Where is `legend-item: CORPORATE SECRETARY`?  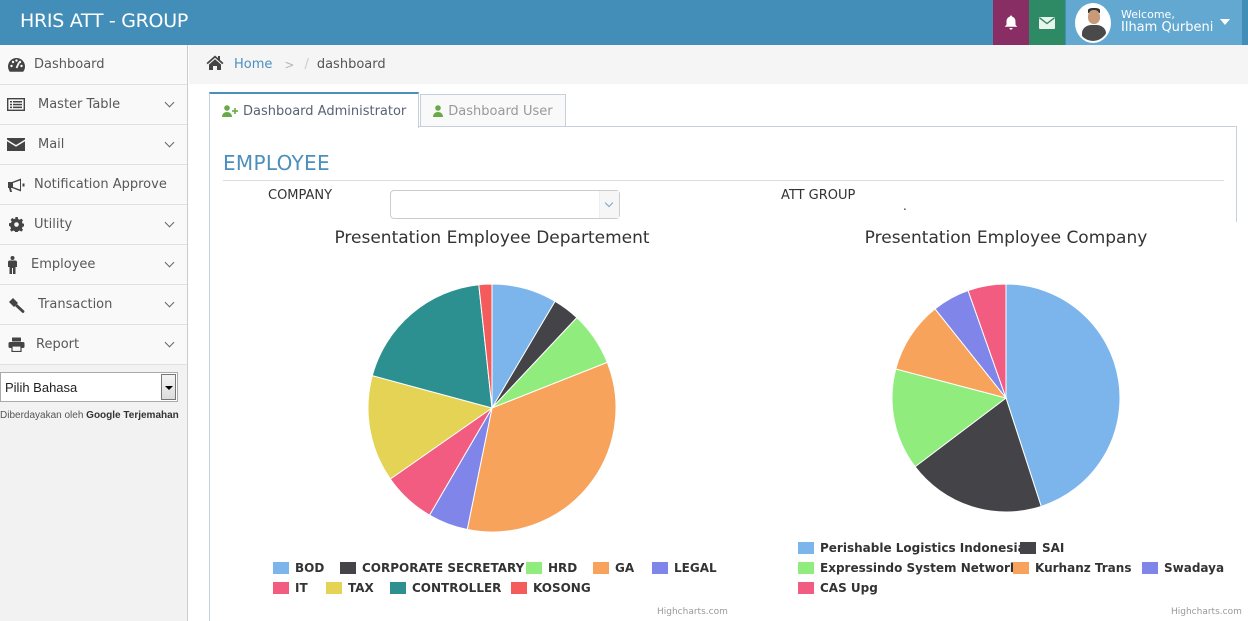
legend-item: CORPORATE SECRETARY is located at coordinates (432, 568).